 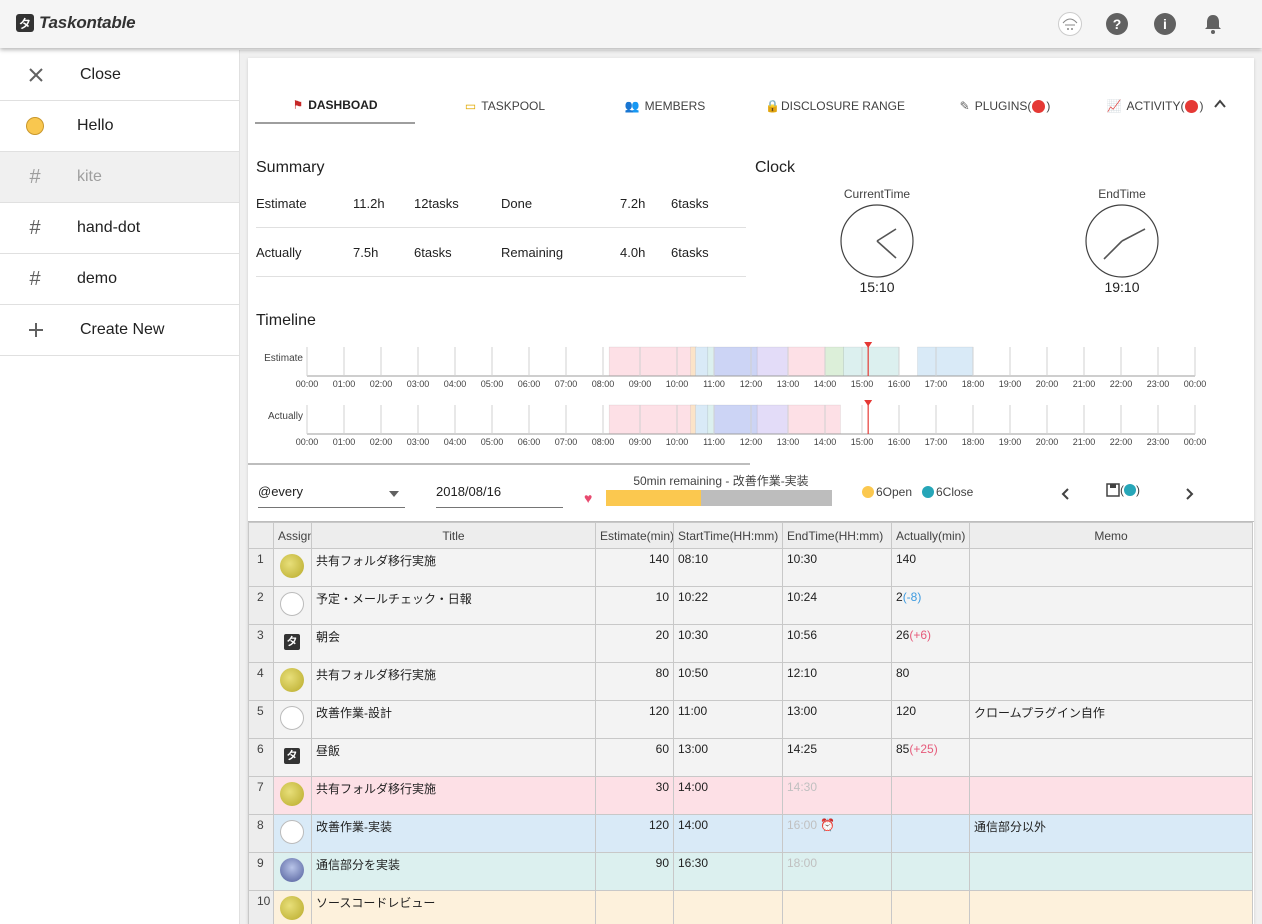 I want to click on end-time-cell: 10:24, so click(x=837, y=605).